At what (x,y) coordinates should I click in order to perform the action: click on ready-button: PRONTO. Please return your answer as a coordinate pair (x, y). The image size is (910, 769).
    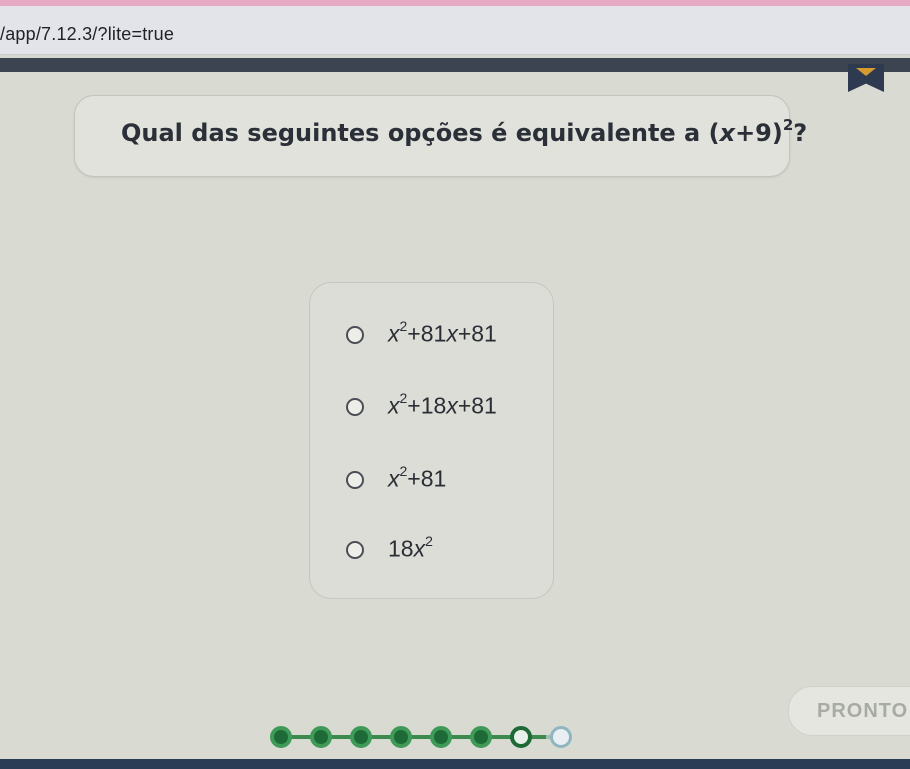
    Looking at the image, I should click on (849, 711).